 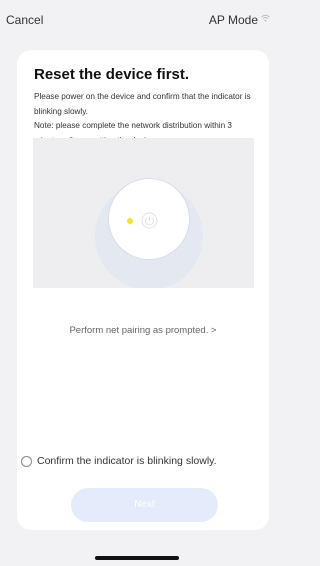 I want to click on power-icon, so click(x=149, y=220).